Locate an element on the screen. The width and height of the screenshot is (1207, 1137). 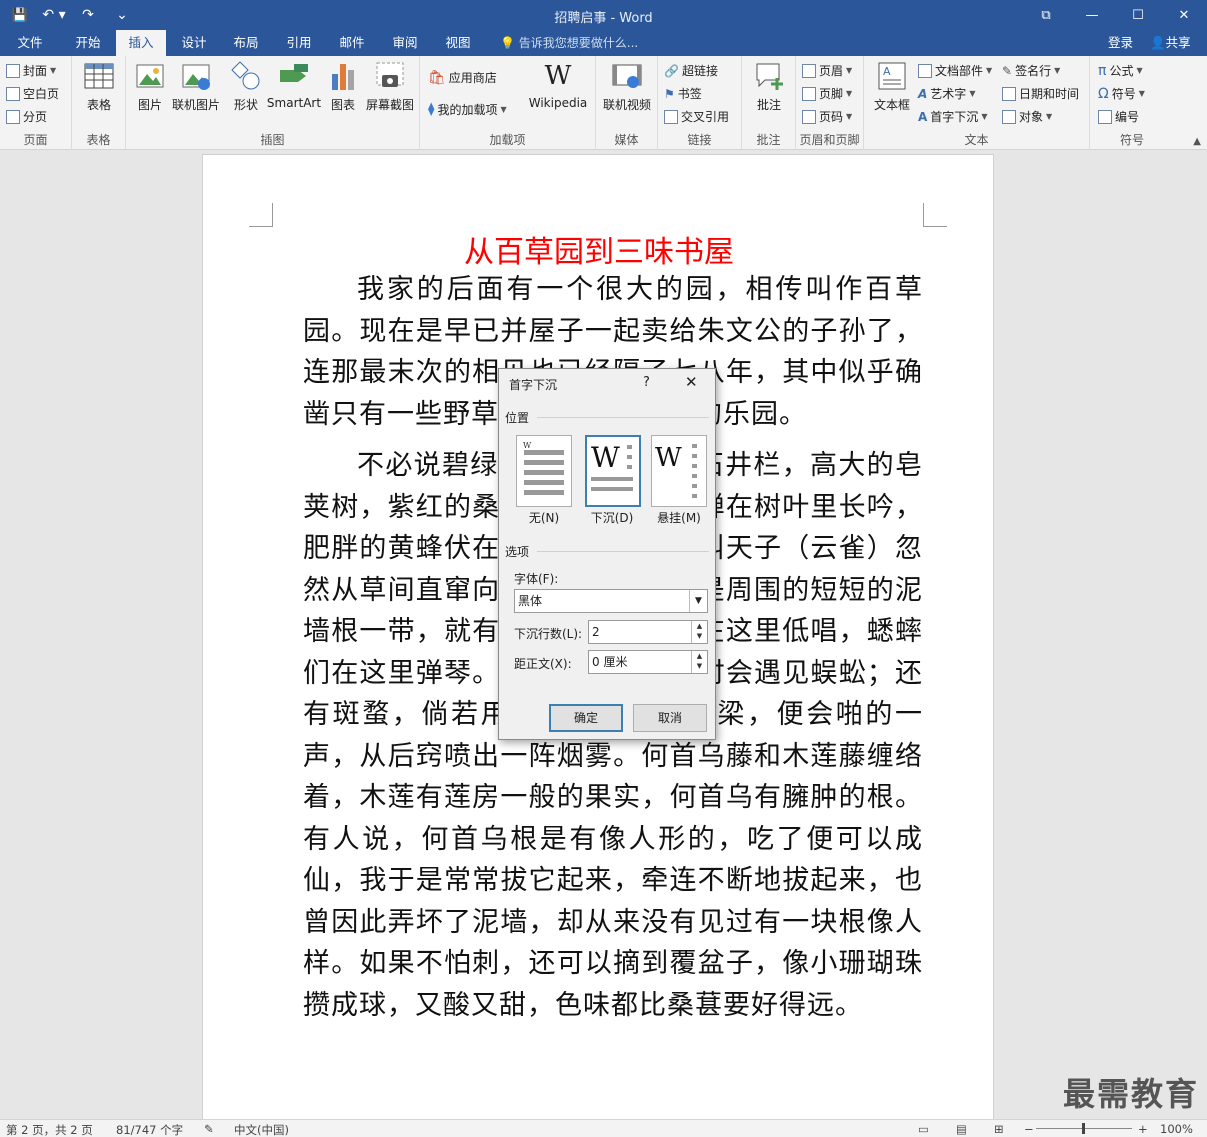
signature-line-label: 签名行 is located at coordinates (1033, 71).